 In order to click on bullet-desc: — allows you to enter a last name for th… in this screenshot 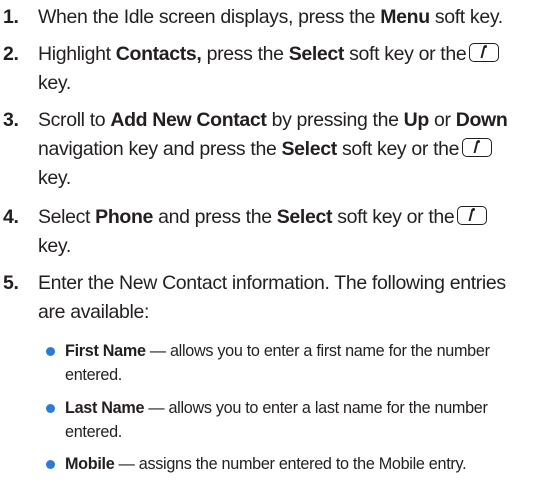, I will do `click(316, 408)`.